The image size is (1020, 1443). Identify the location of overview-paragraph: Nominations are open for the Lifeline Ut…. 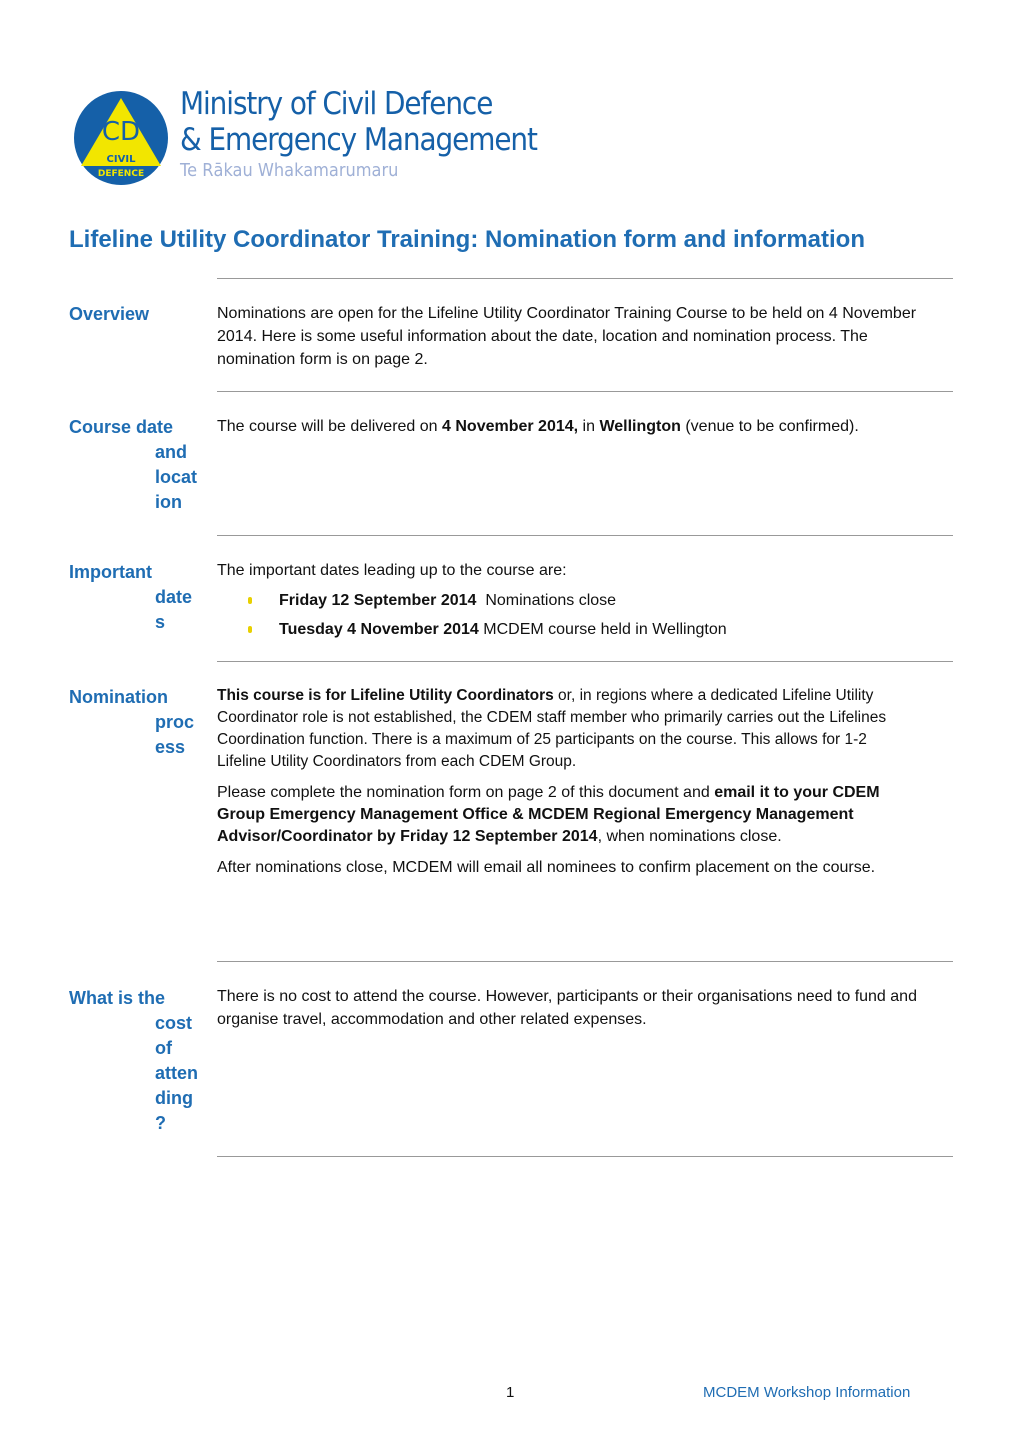
(567, 336).